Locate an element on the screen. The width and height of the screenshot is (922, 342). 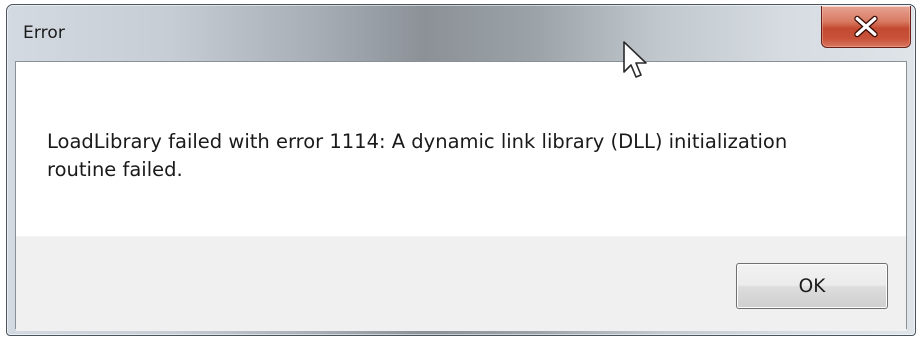
window-title: Error is located at coordinates (44, 33).